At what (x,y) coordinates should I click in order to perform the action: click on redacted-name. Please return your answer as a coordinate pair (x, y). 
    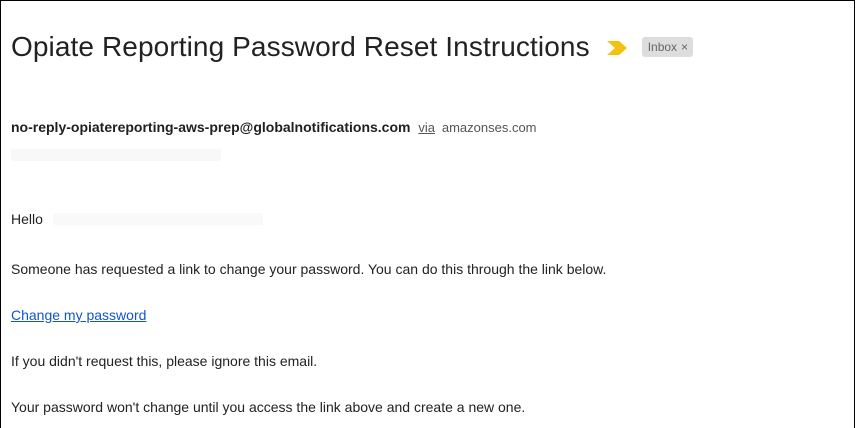
    Looking at the image, I should click on (158, 219).